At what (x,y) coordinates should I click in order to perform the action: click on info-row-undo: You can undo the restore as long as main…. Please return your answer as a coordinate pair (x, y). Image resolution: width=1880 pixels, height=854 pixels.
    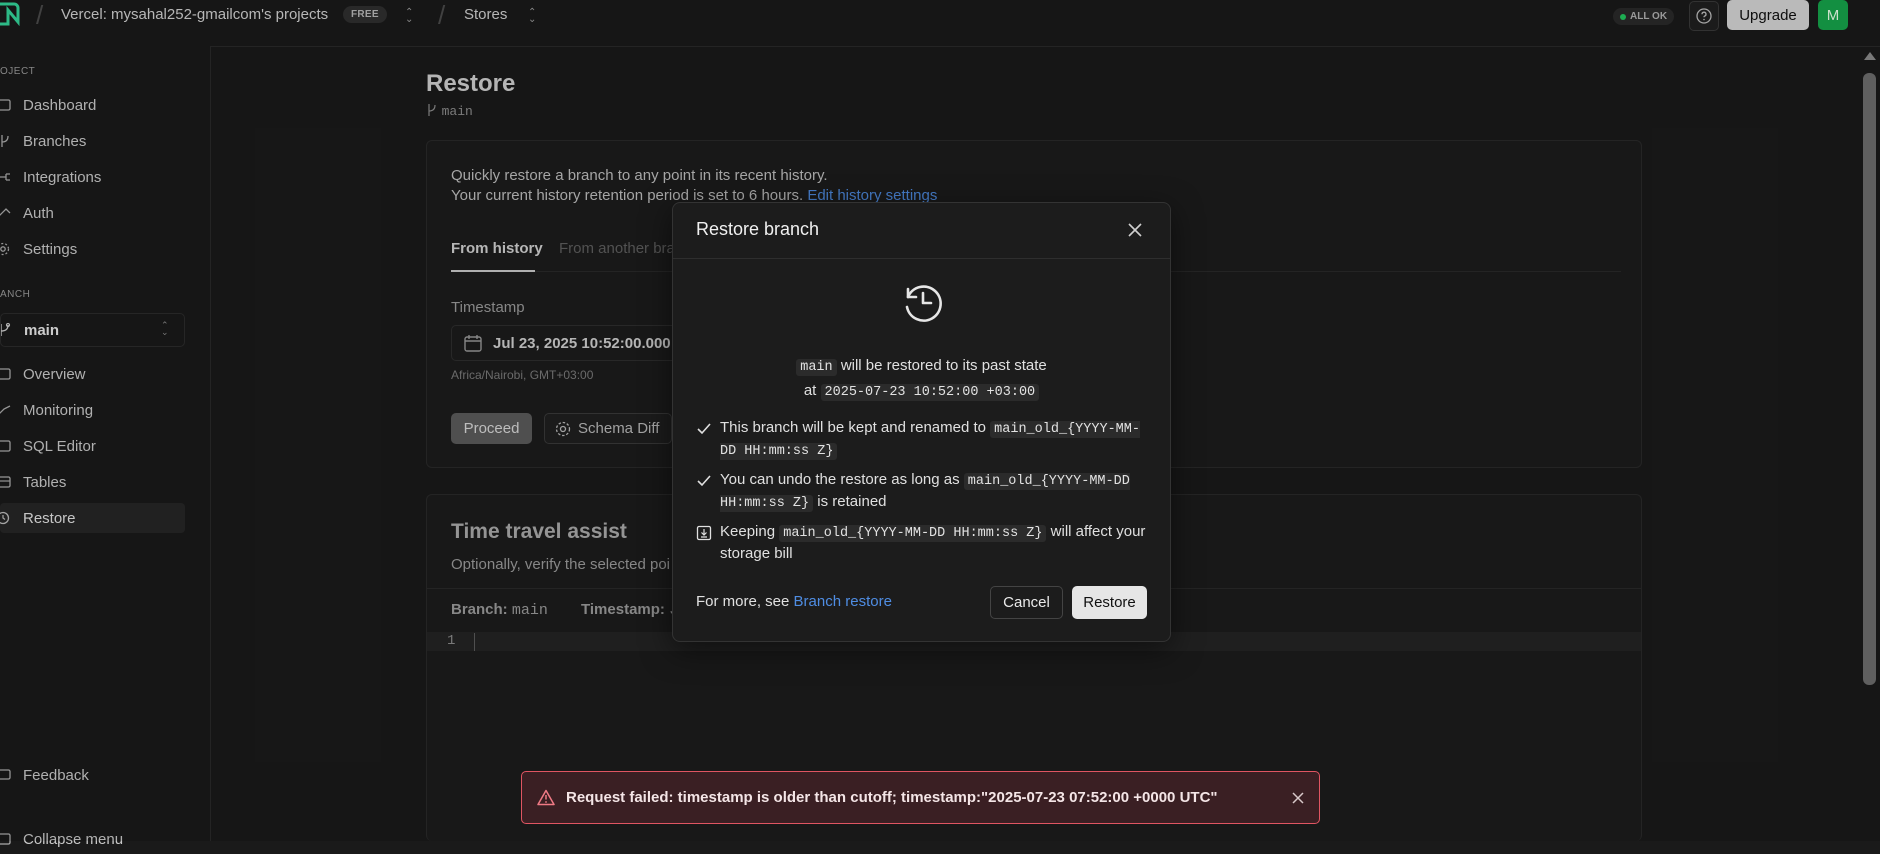
    Looking at the image, I should click on (923, 491).